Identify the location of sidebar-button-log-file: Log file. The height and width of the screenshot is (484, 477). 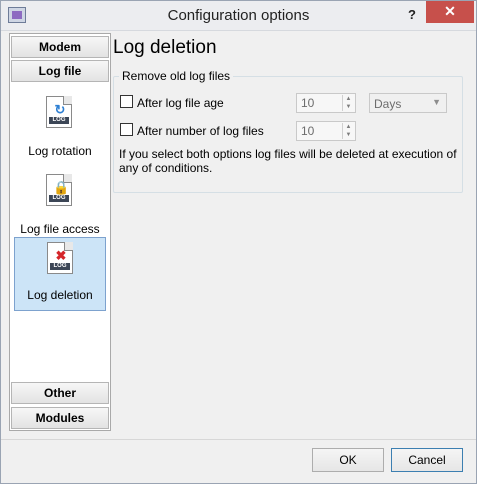
(60, 71).